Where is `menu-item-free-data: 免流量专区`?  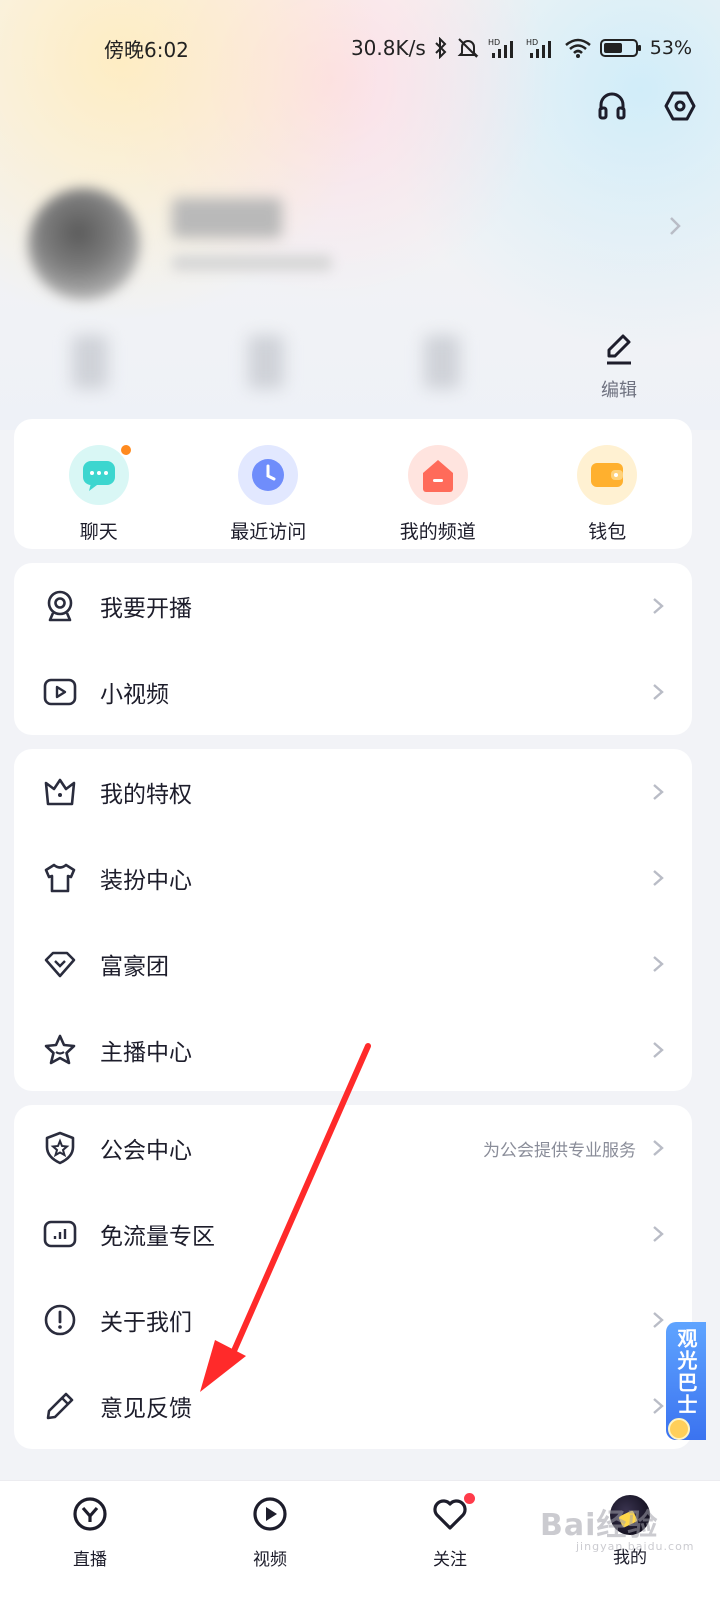 menu-item-free-data: 免流量专区 is located at coordinates (353, 1234).